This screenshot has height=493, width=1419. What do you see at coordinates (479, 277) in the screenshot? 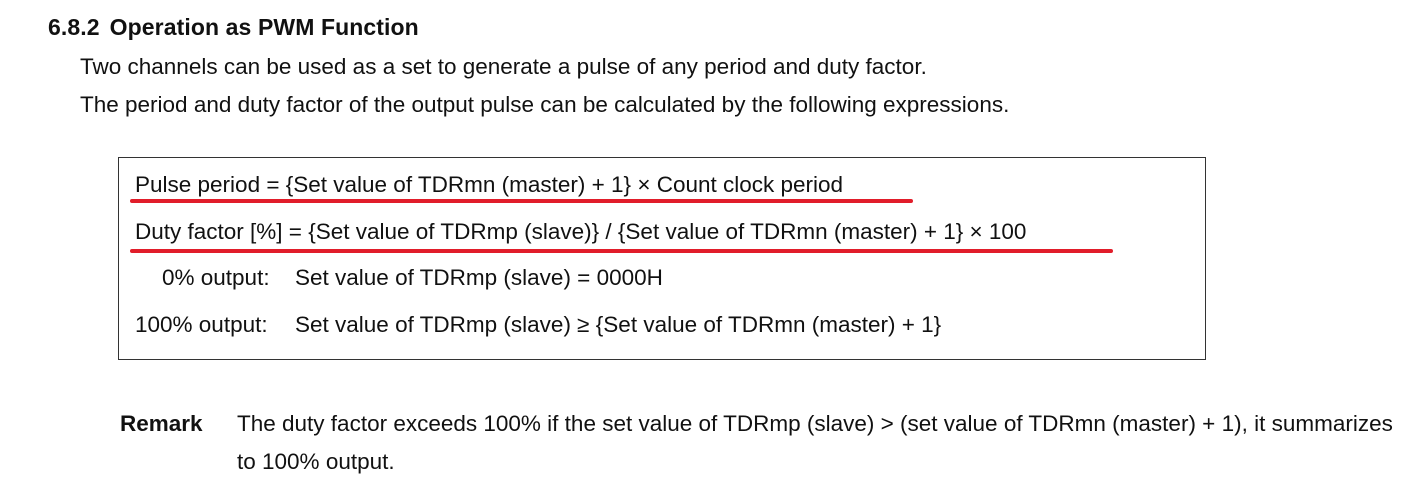
I see `zero-percent-output-expression: Set value of TDRmp (slave) = 0000H` at bounding box center [479, 277].